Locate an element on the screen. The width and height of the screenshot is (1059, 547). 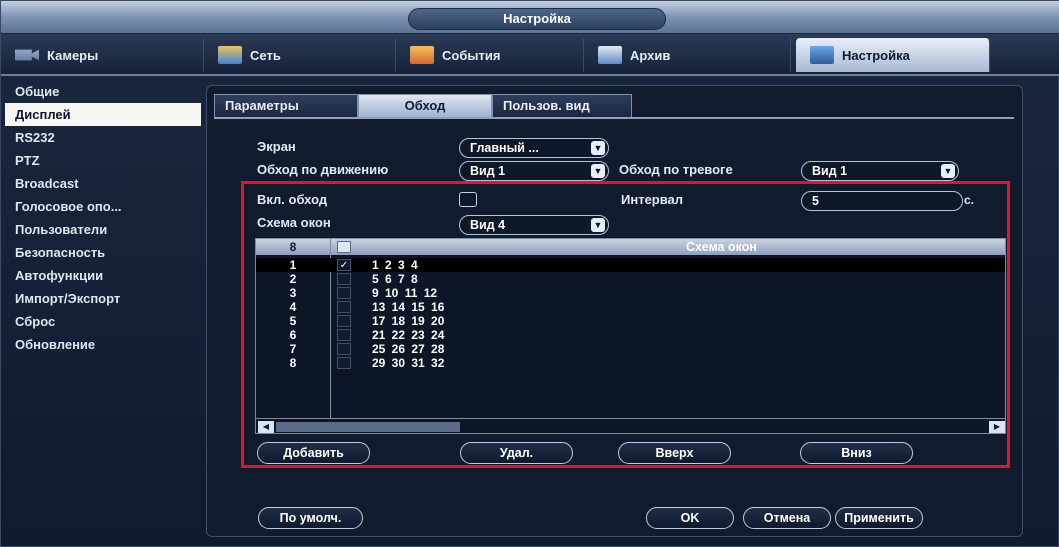
motion-tour-select: Вид 1 ▼ is located at coordinates (534, 171).